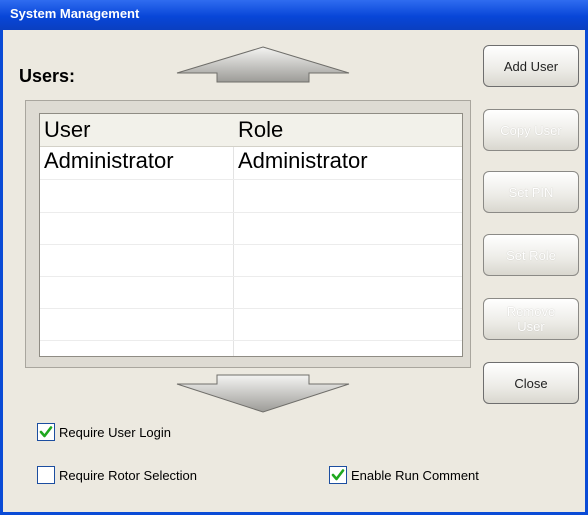  I want to click on enable-run-comment-box, so click(338, 475).